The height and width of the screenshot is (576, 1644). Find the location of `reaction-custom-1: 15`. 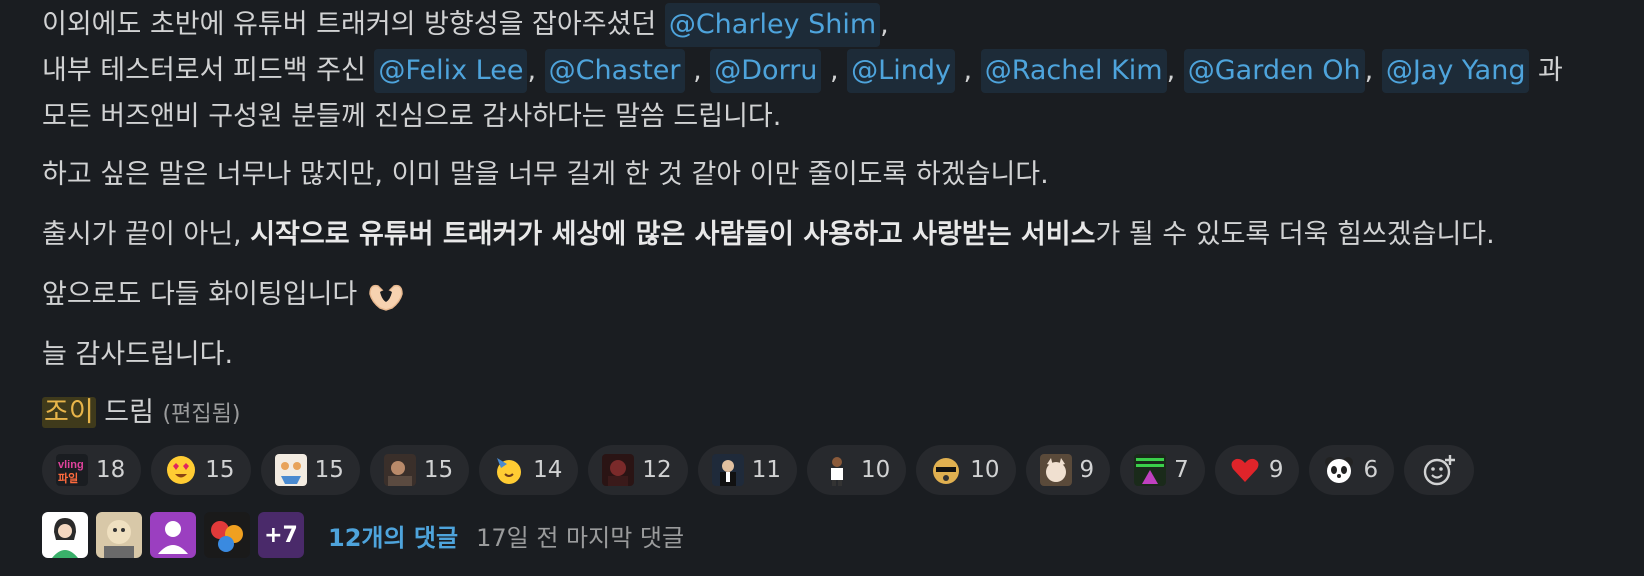

reaction-custom-1: 15 is located at coordinates (419, 470).